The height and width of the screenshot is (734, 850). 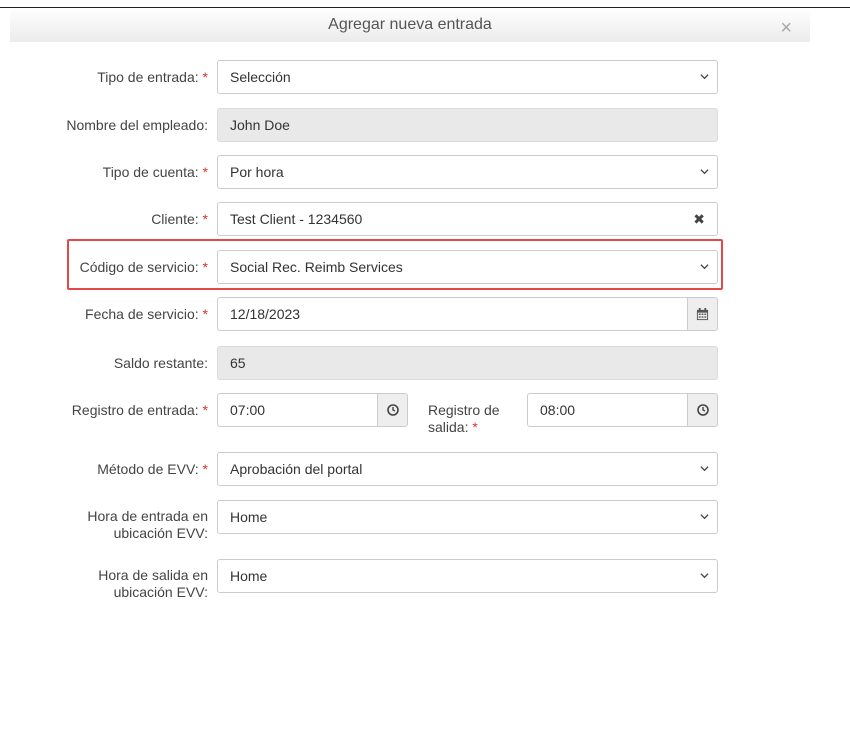 What do you see at coordinates (160, 363) in the screenshot?
I see `remaining-balance-label: Saldo restante:` at bounding box center [160, 363].